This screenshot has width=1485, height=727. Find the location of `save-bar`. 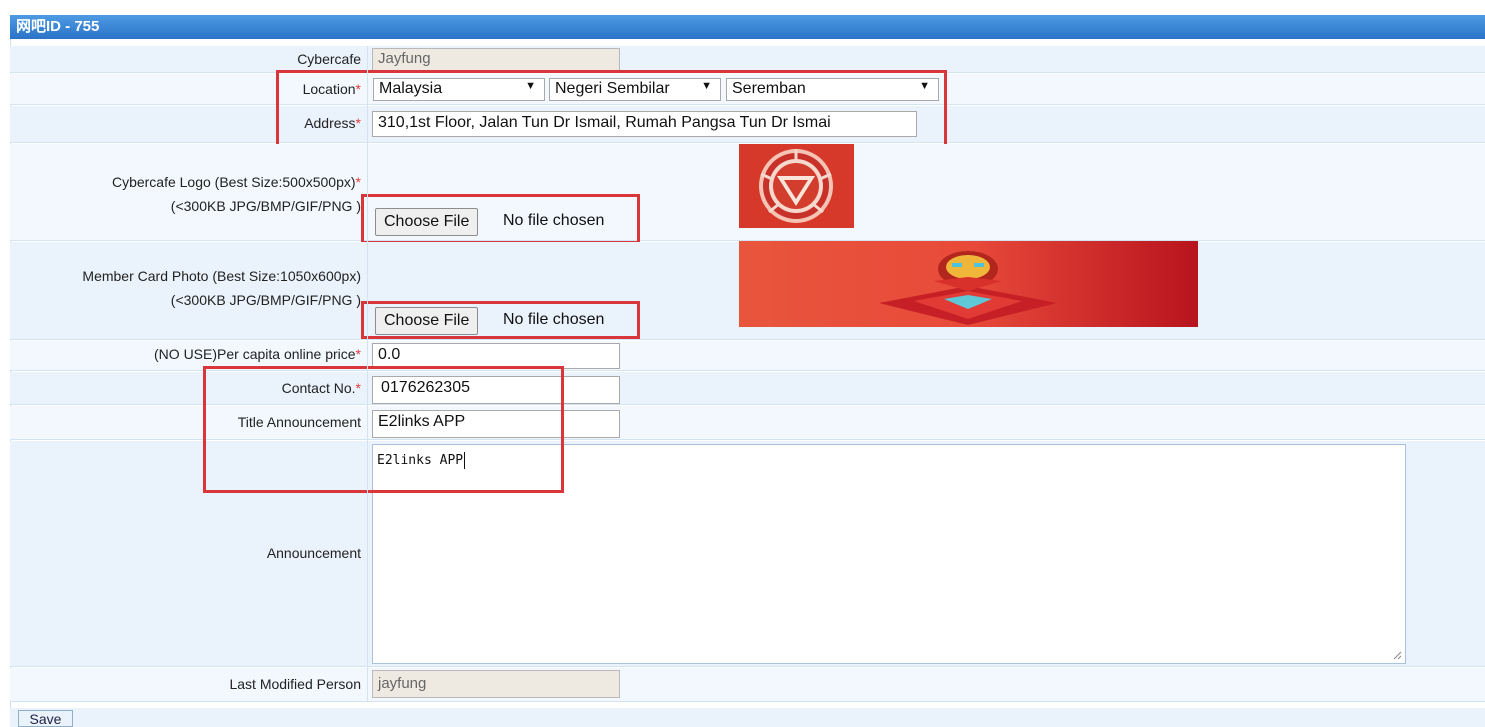

save-bar is located at coordinates (747, 717).